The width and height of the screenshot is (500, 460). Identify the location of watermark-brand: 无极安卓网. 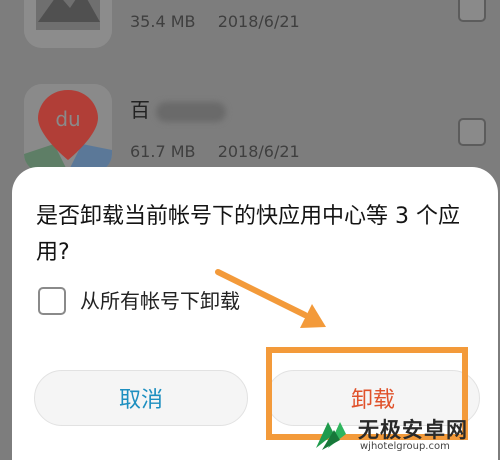
(413, 430).